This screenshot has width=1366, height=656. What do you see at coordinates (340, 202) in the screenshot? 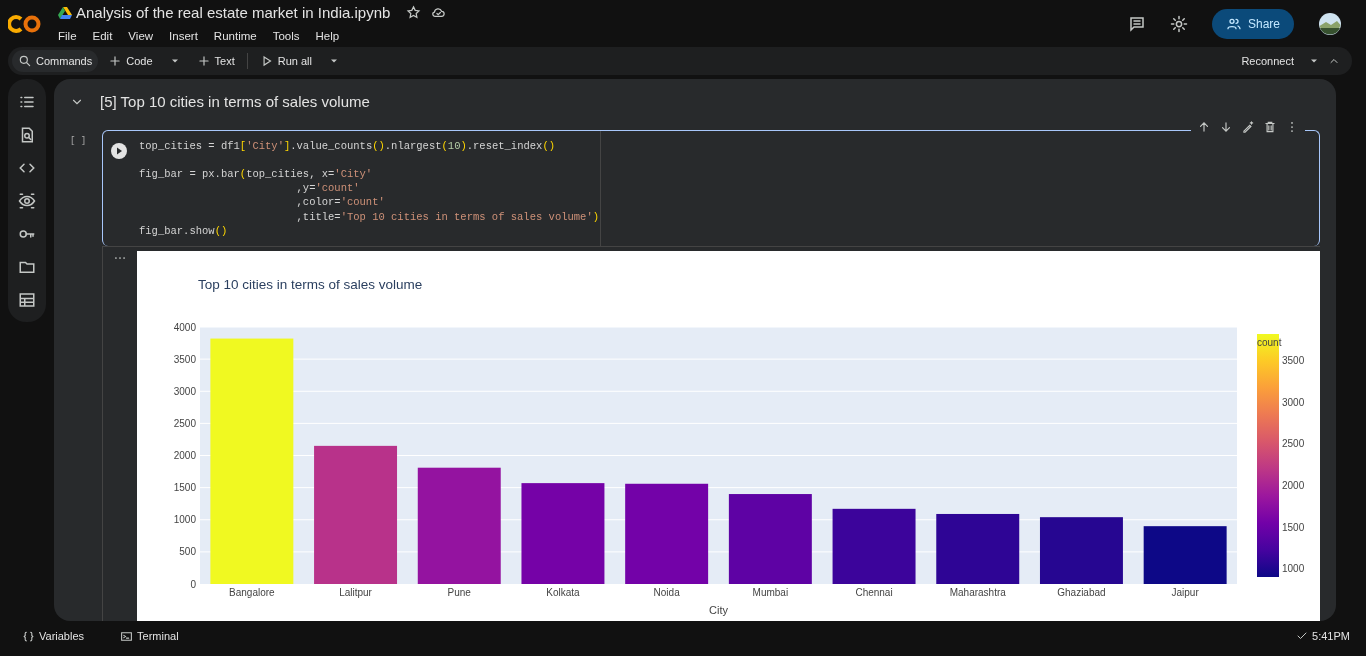
I see `code-line: ,color='count'` at bounding box center [340, 202].